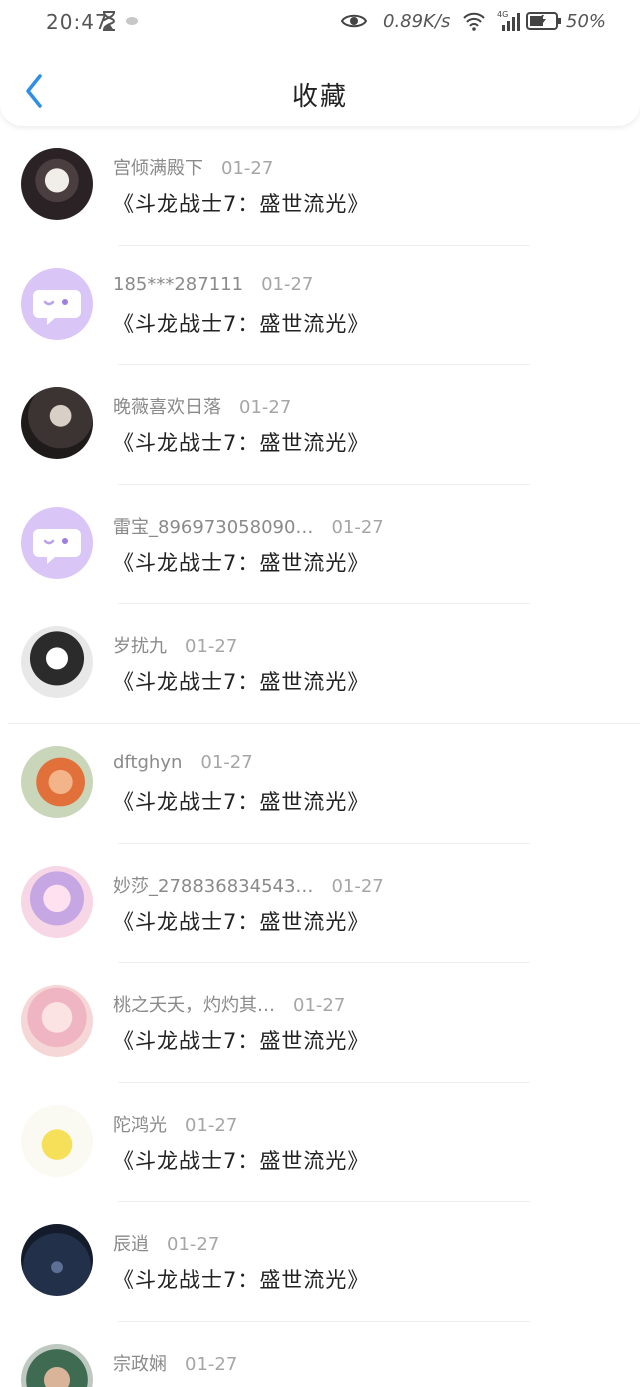 The height and width of the screenshot is (1387, 640). Describe the element at coordinates (320, 545) in the screenshot. I see `list-item: 雷宝_896973058090… 01-27 《斗龙战士7：盛世流光》` at that location.